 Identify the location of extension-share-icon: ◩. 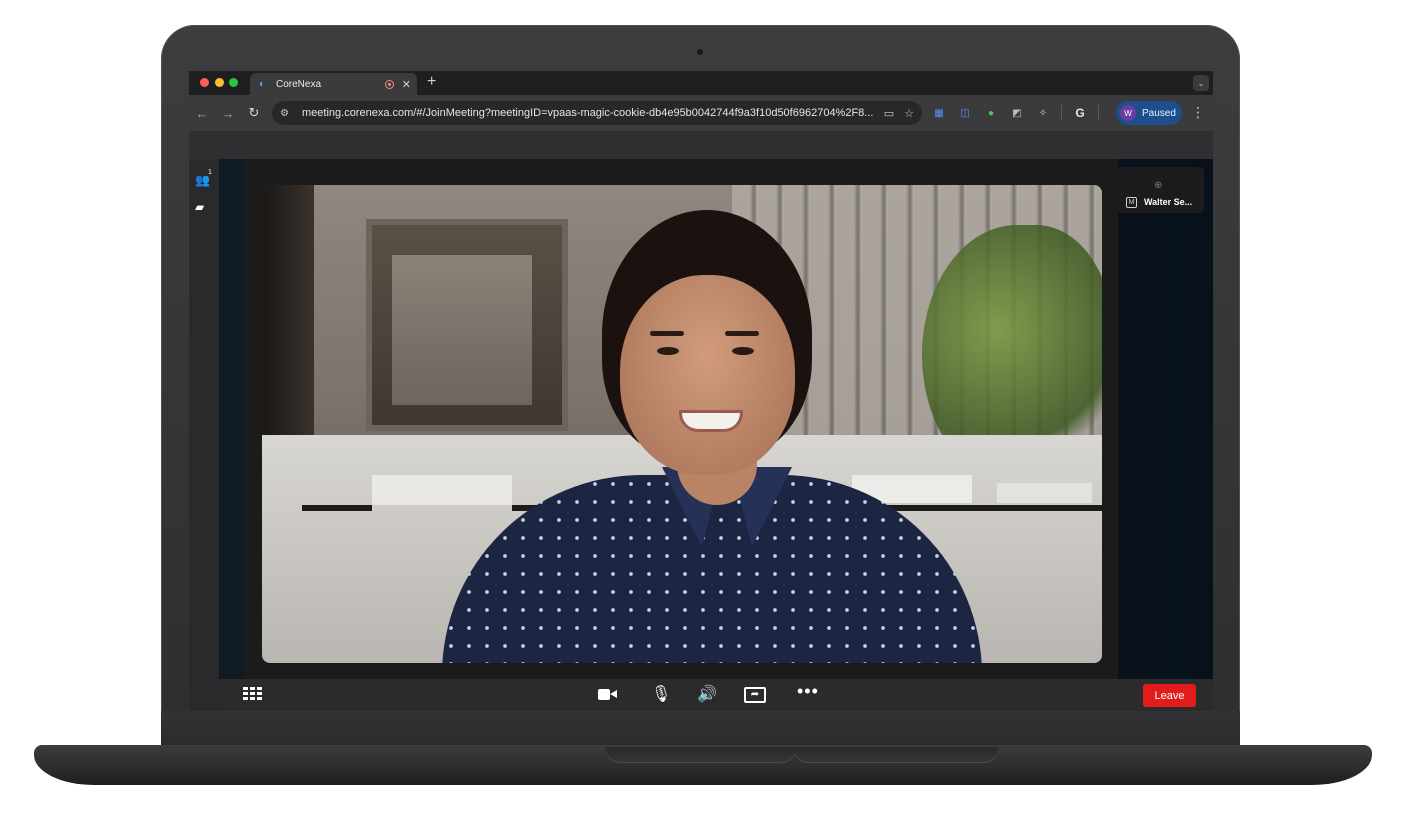
(1017, 113).